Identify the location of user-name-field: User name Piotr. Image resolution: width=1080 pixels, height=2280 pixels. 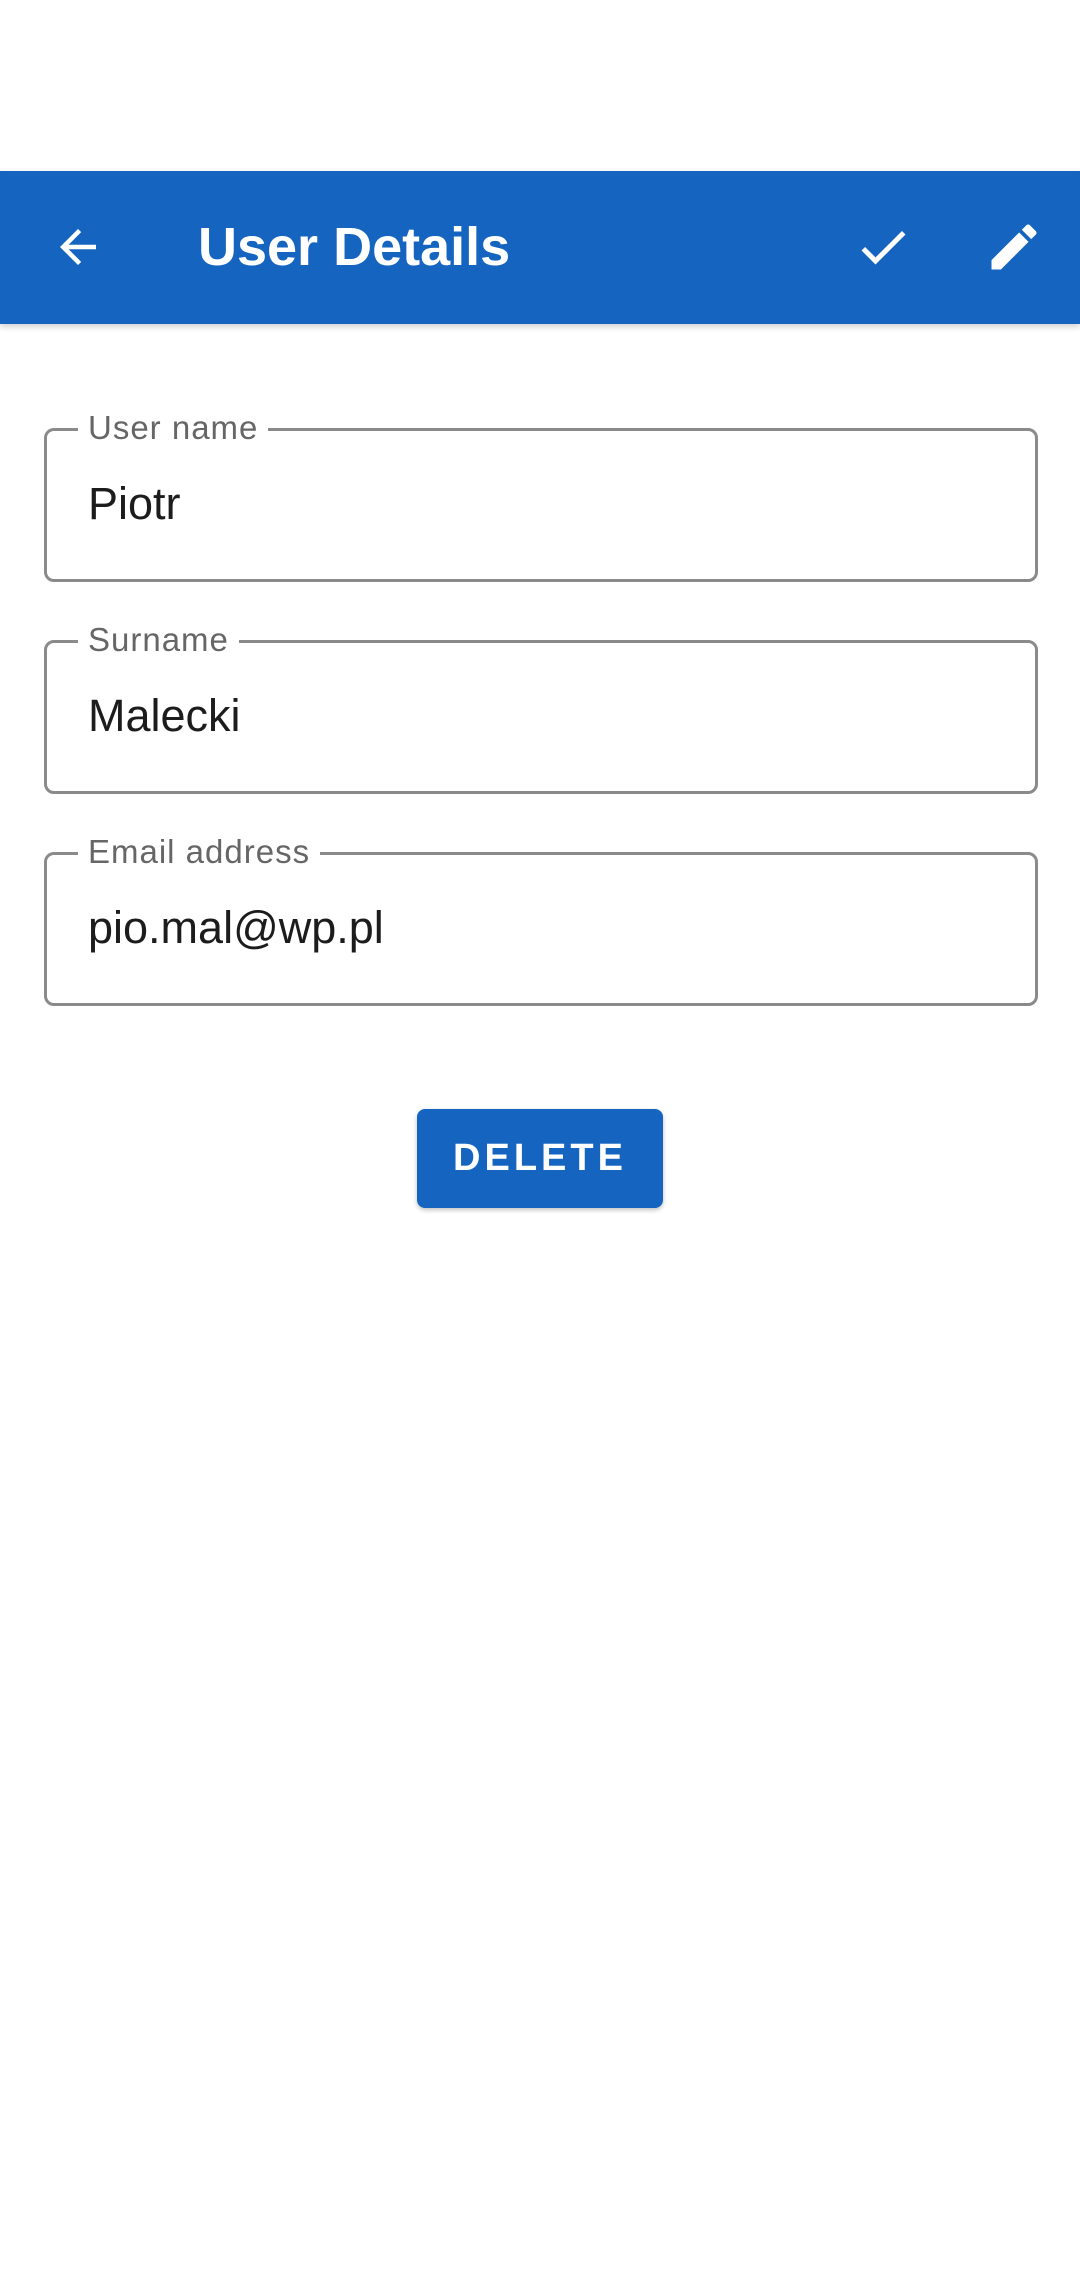
(541, 494).